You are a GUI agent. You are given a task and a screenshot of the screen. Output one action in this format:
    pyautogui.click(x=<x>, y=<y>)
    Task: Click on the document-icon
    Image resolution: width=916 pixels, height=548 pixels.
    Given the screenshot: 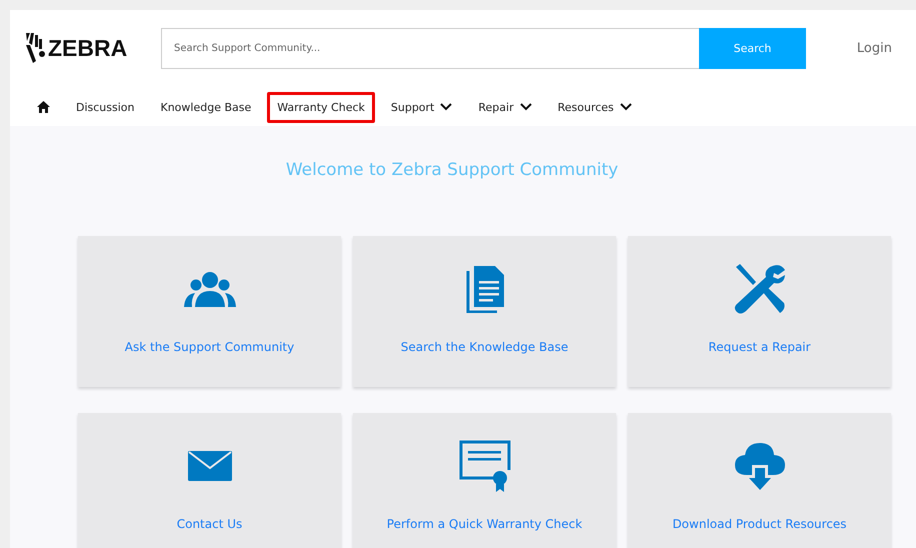 What is the action you would take?
    pyautogui.click(x=484, y=289)
    